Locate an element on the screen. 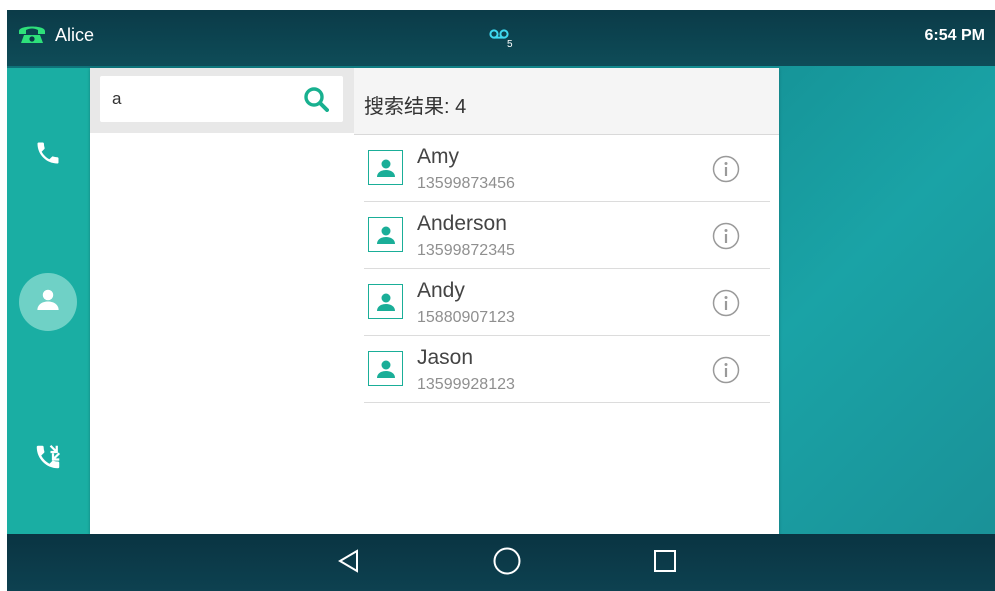  home-button is located at coordinates (507, 563).